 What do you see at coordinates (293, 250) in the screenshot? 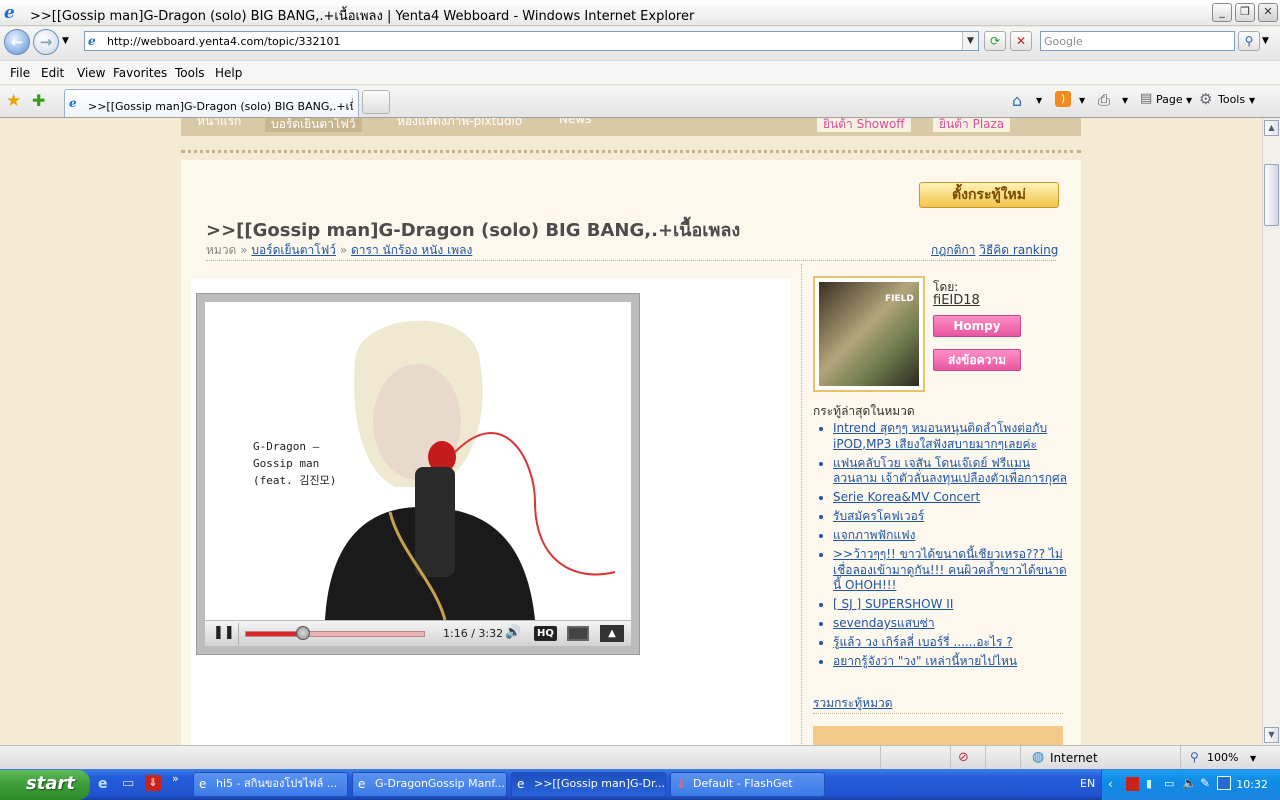
I see `breadcrumb-board-link: บอร์ดเย็นตาโฟว์` at bounding box center [293, 250].